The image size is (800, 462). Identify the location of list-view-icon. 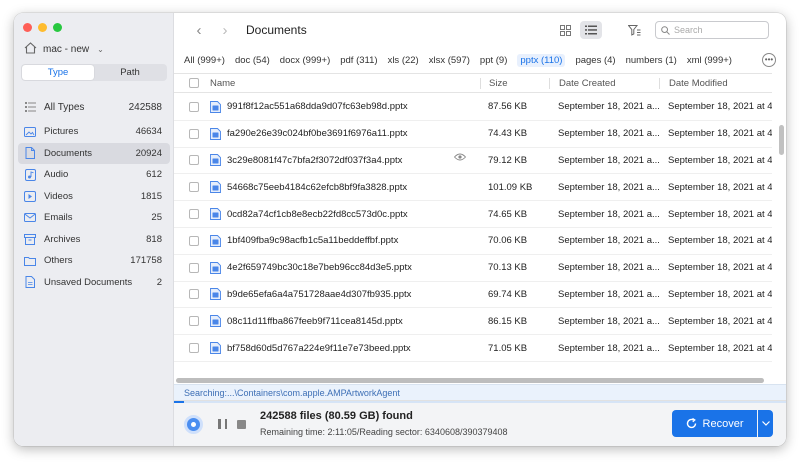
(591, 30).